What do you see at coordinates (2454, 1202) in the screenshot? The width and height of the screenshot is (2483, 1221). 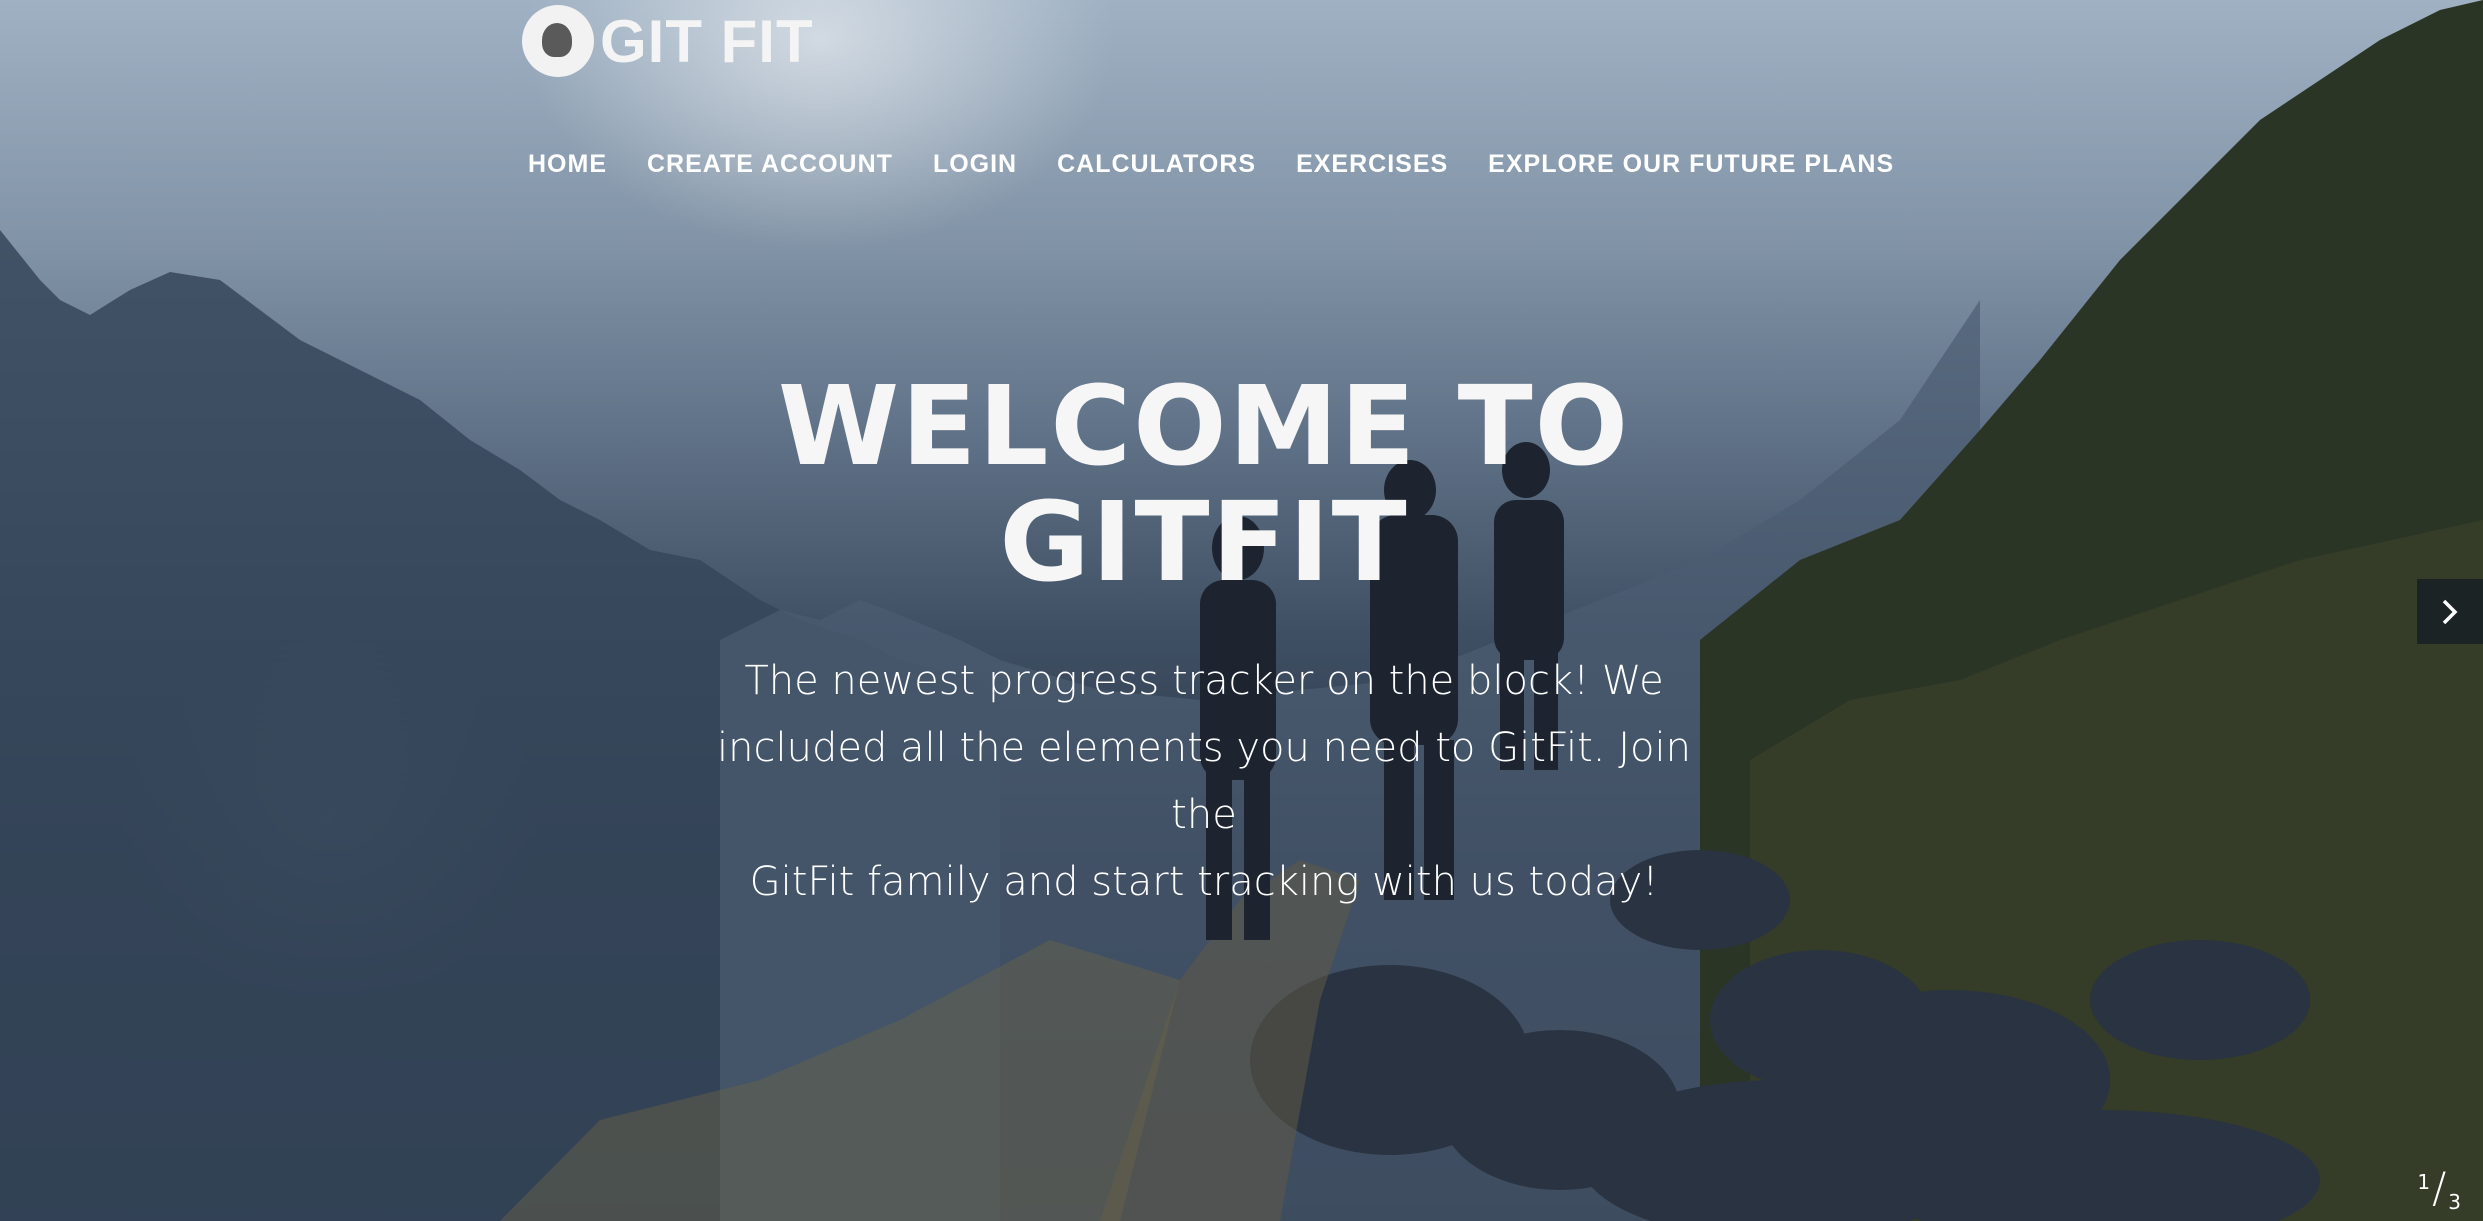 I see `slide-total: 3` at bounding box center [2454, 1202].